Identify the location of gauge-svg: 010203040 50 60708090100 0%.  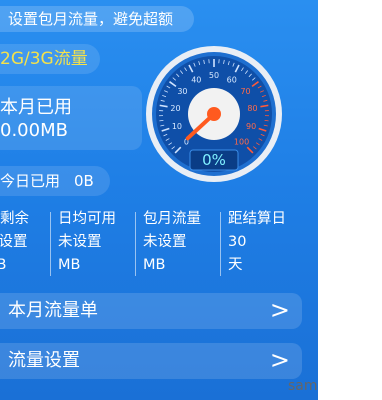
(214, 114).